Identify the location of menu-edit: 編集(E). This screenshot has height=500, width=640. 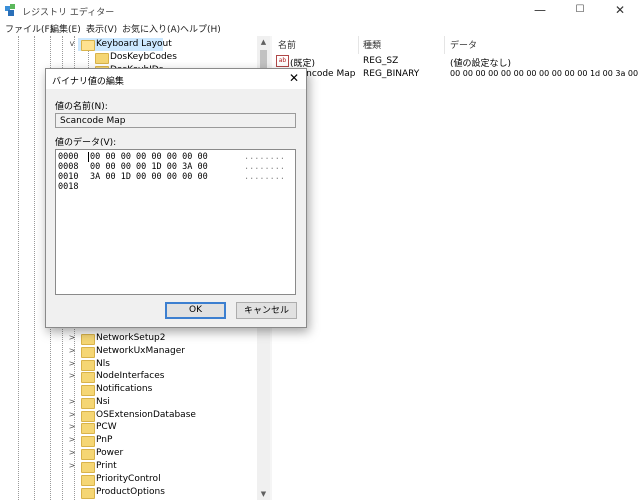
(65, 28).